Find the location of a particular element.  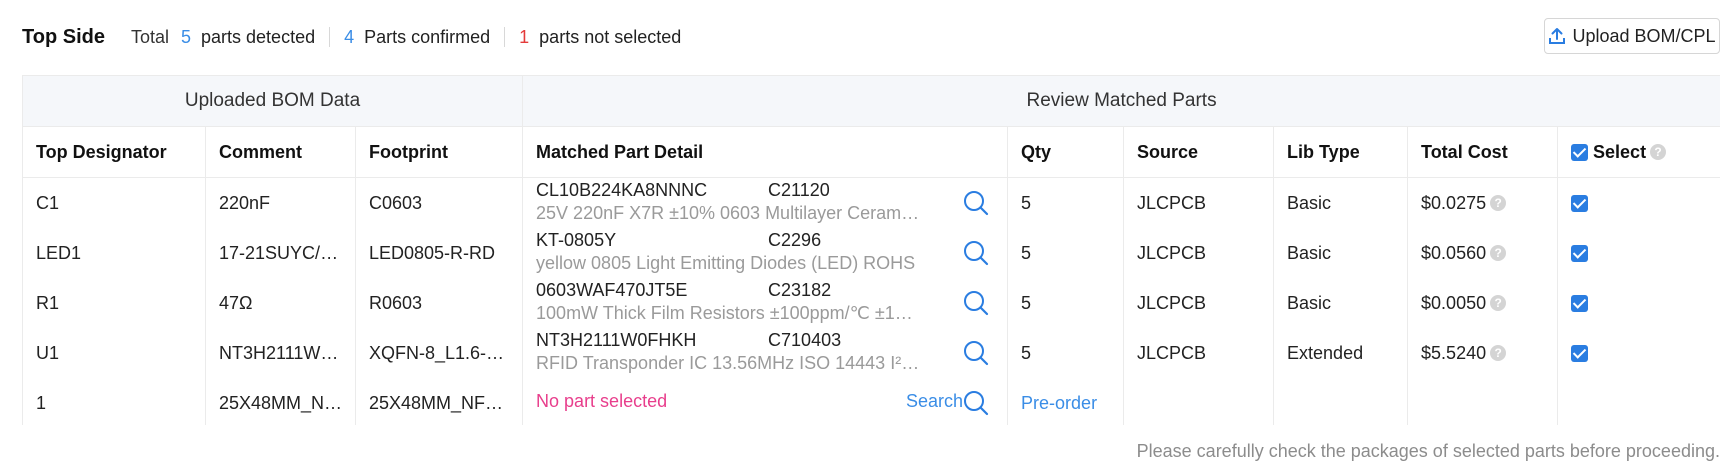

col-detail: Matched Part Detail is located at coordinates (765, 152).